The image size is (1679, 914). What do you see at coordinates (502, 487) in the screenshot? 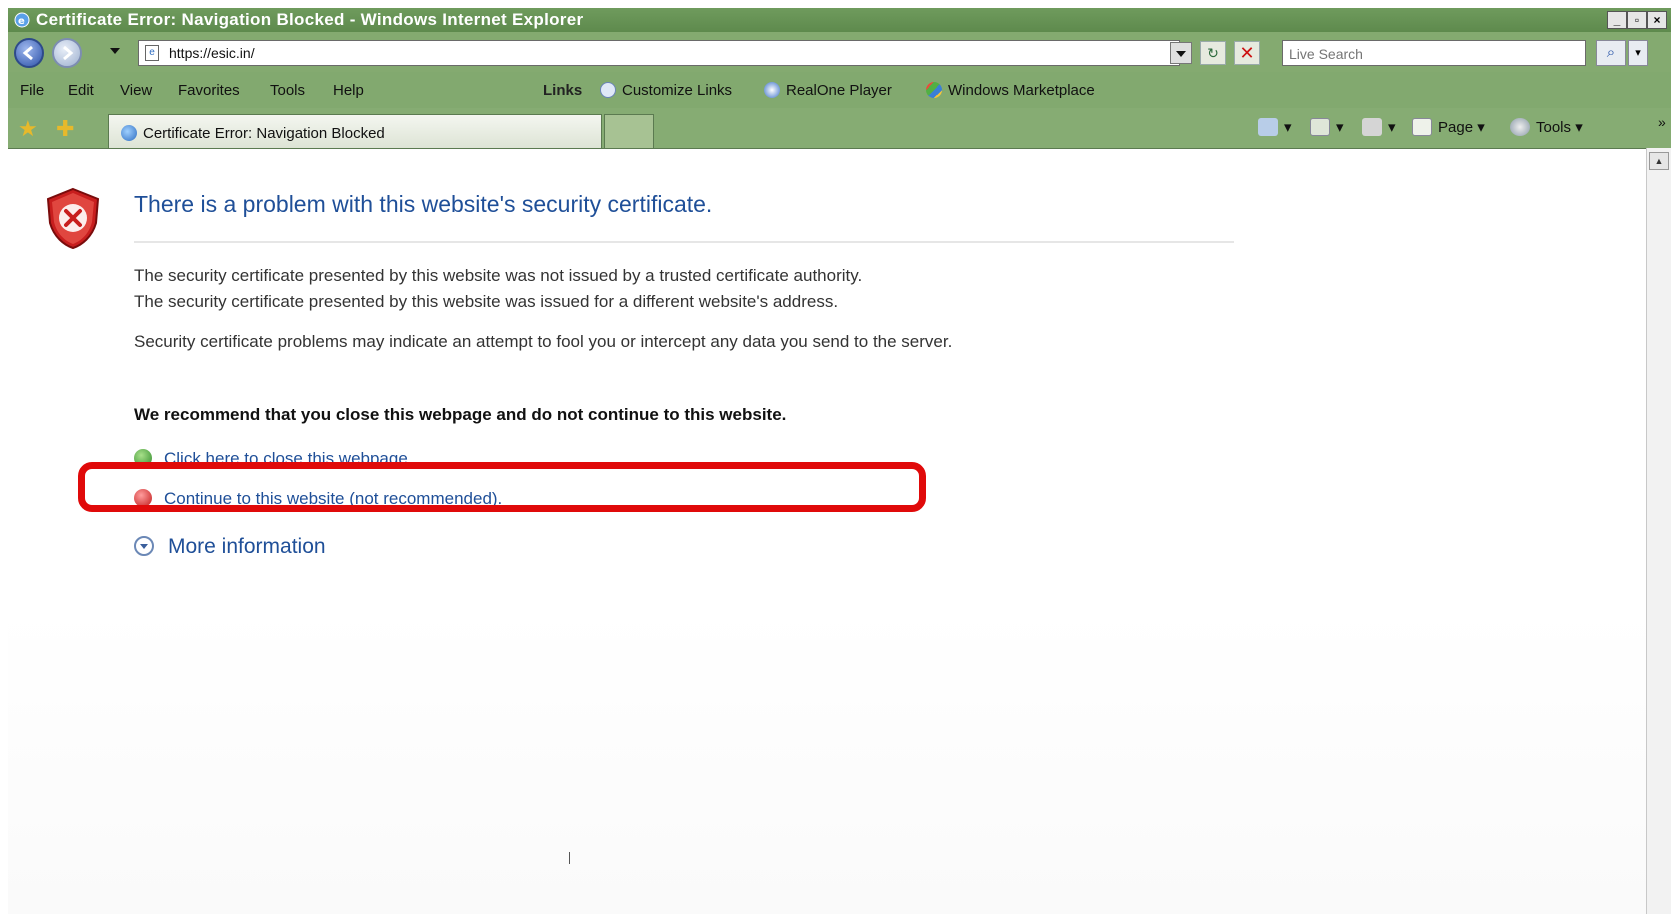
I see `red-highlight-box` at bounding box center [502, 487].